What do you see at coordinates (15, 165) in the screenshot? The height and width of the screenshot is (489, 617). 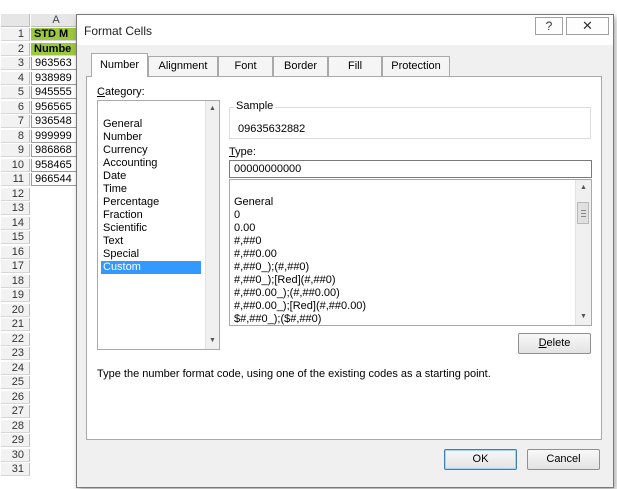 I see `row-header: 10` at bounding box center [15, 165].